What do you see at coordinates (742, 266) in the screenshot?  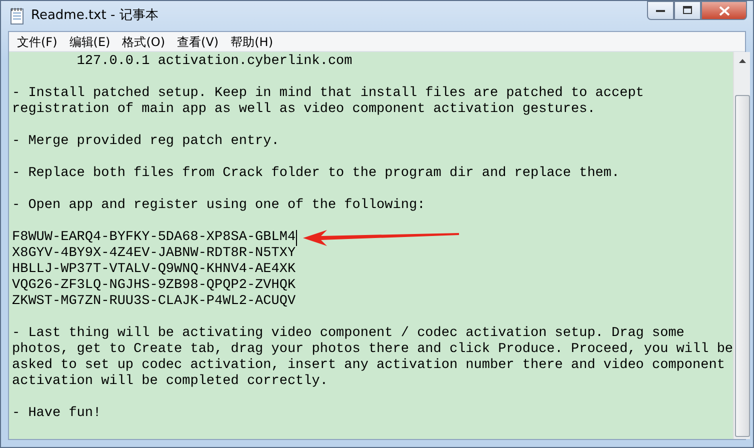 I see `scrollbar-thumb` at bounding box center [742, 266].